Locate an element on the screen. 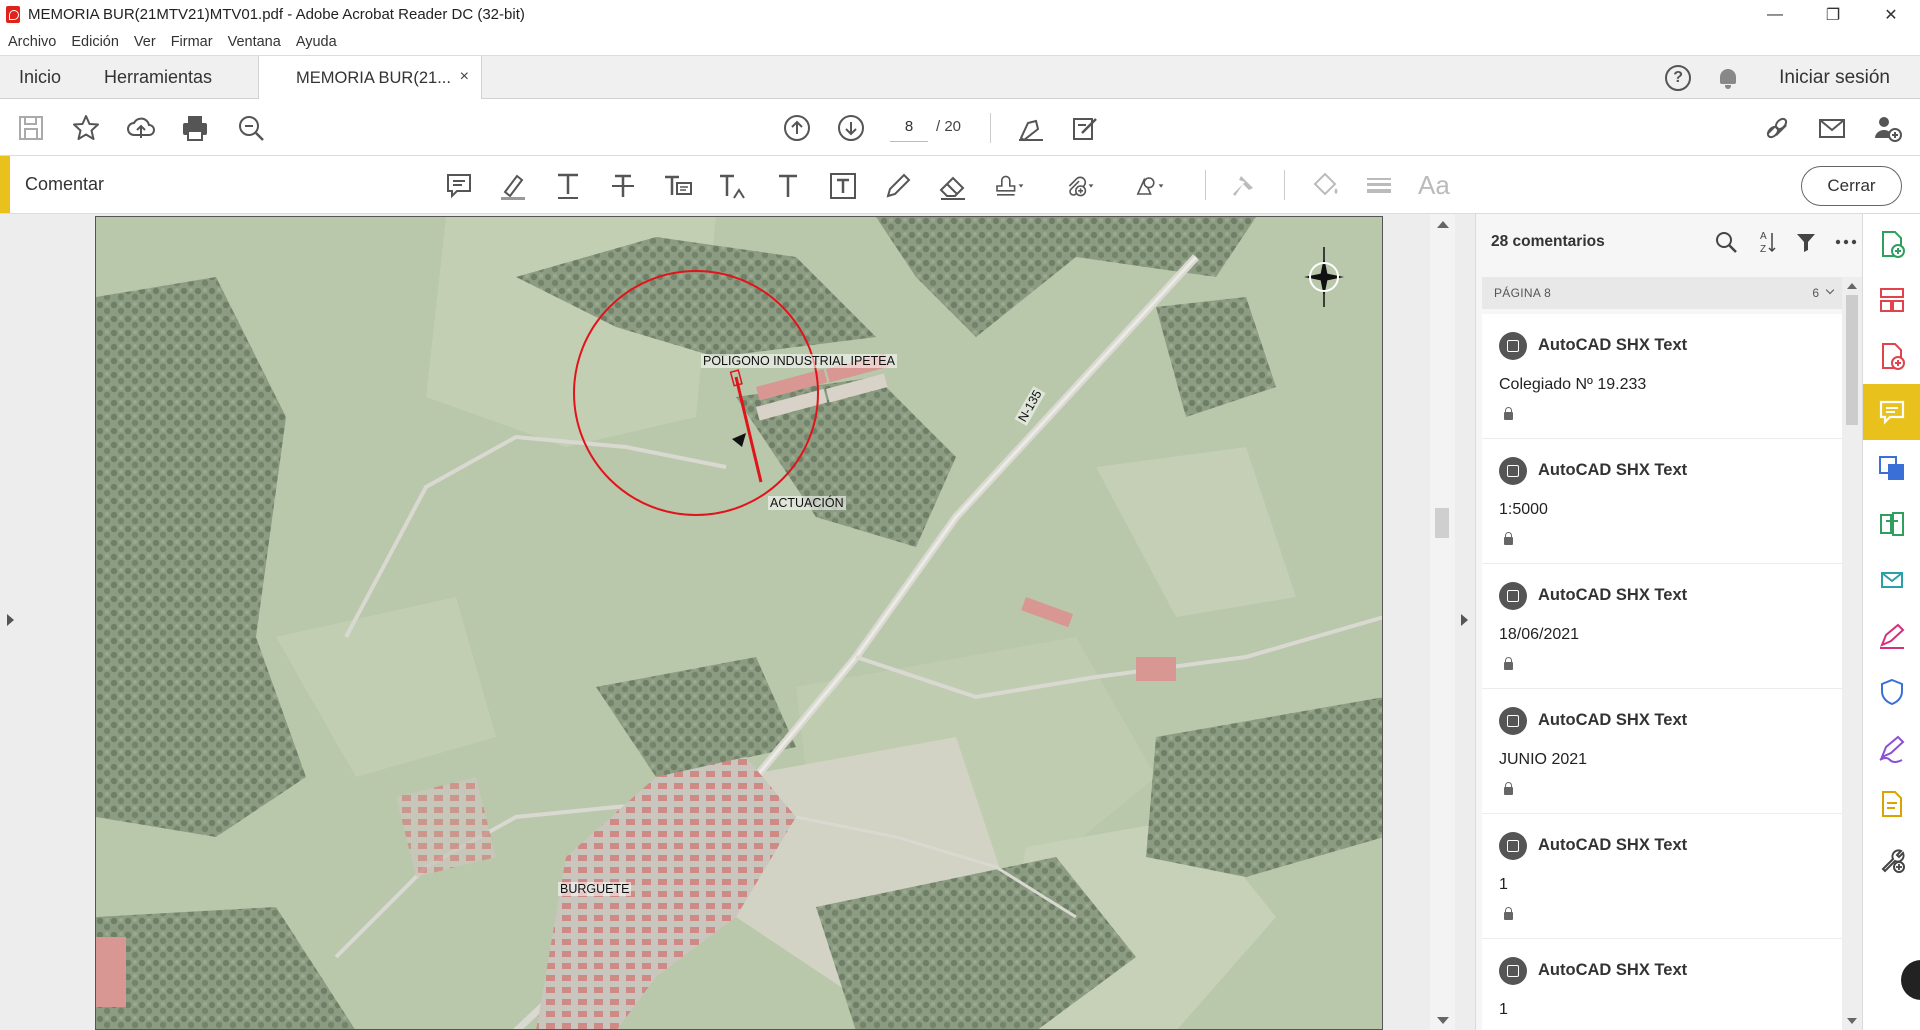  tab-inicio: Inicio is located at coordinates (40, 77).